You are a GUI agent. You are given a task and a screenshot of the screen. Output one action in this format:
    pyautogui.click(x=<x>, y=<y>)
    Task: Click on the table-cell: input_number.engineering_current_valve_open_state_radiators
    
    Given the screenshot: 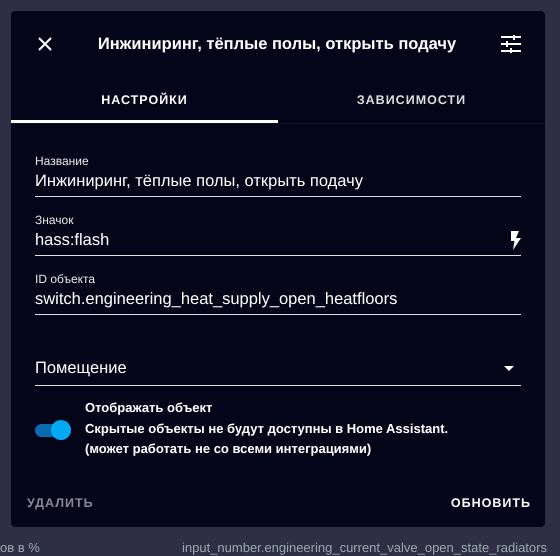 What is the action you would take?
    pyautogui.click(x=364, y=547)
    